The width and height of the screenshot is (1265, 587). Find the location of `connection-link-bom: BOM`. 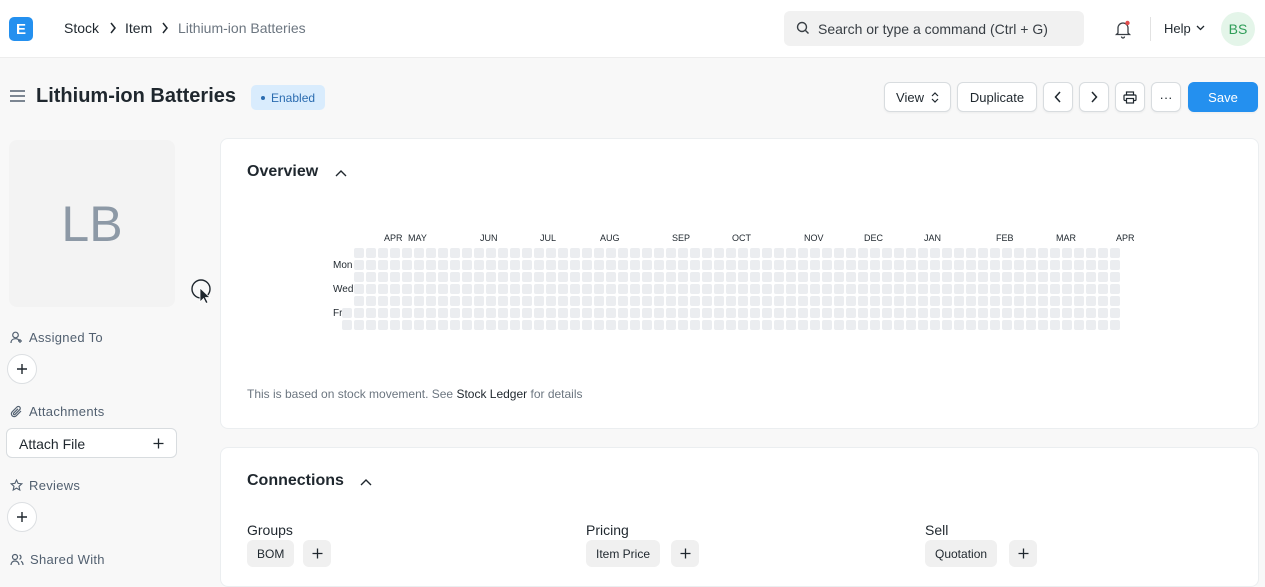

connection-link-bom: BOM is located at coordinates (271, 553).